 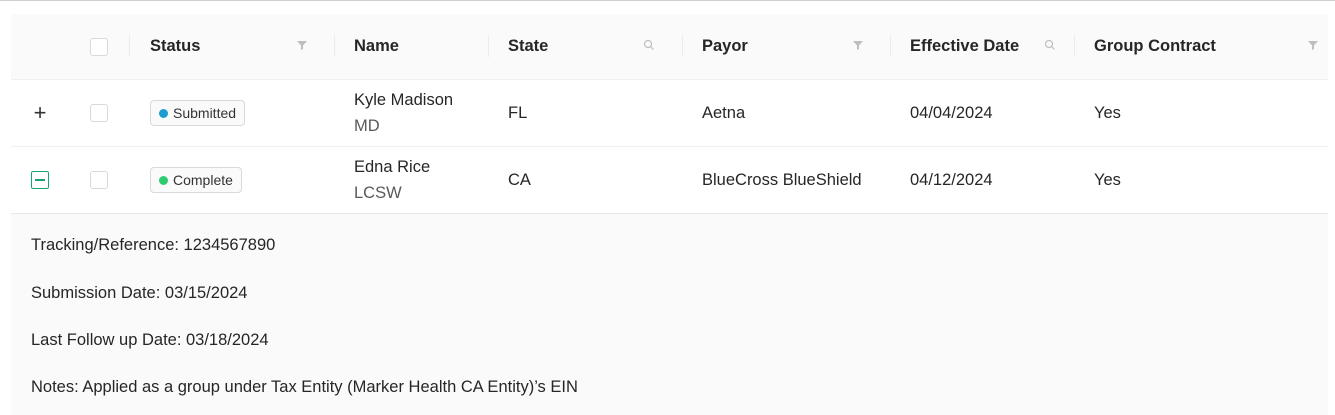 I want to click on status-label: Complete, so click(x=203, y=180).